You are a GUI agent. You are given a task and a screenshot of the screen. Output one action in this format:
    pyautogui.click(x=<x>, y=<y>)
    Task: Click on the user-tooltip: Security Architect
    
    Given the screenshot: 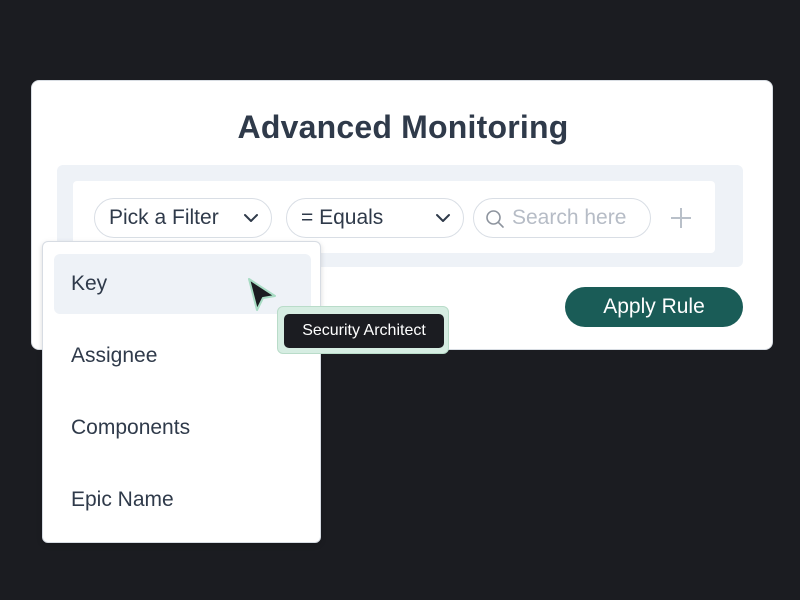 What is the action you would take?
    pyautogui.click(x=364, y=331)
    